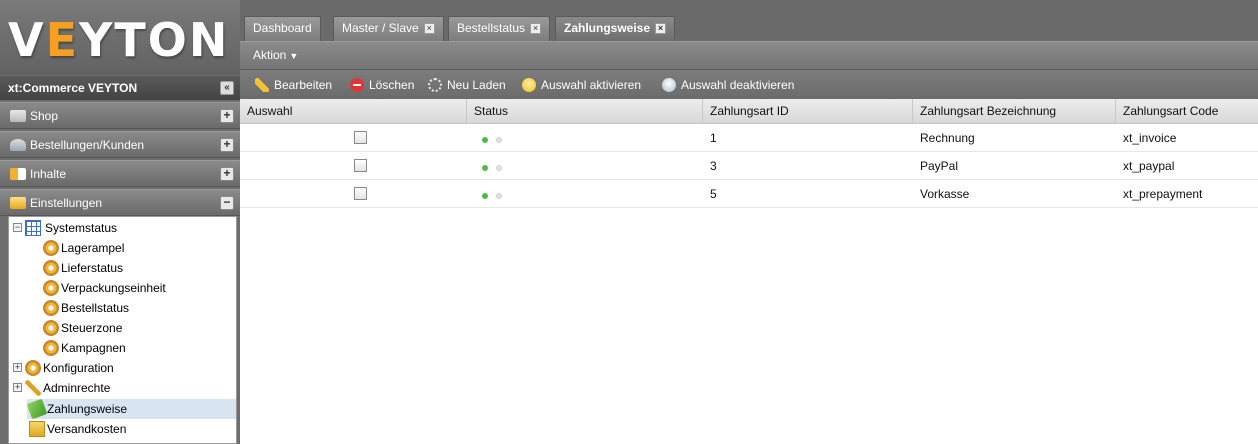 This screenshot has width=1258, height=444. Describe the element at coordinates (303, 85) in the screenshot. I see `edit-label: Bearbeiten` at that location.